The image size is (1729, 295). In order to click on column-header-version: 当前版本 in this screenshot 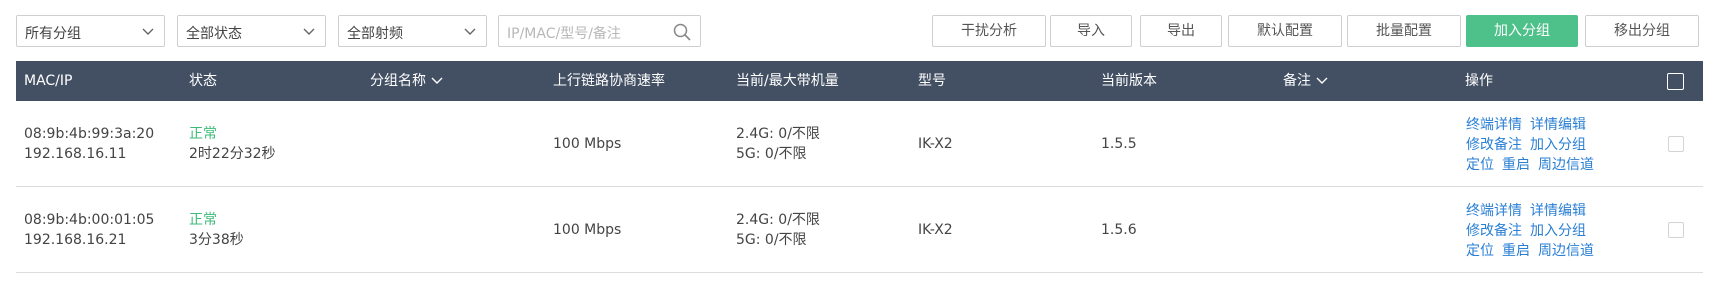, I will do `click(1129, 81)`.